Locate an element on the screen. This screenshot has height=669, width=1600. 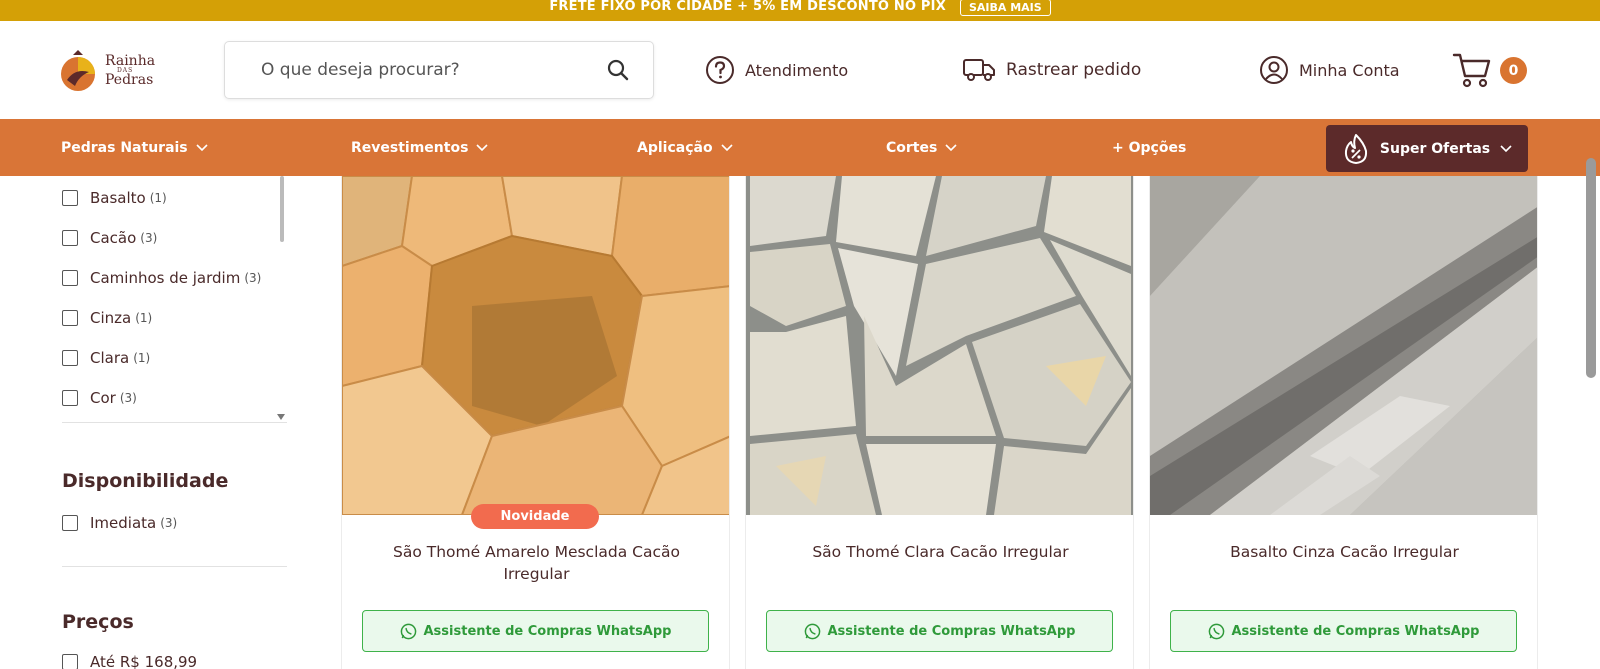
filter-option: Cacão (3) is located at coordinates (174, 238).